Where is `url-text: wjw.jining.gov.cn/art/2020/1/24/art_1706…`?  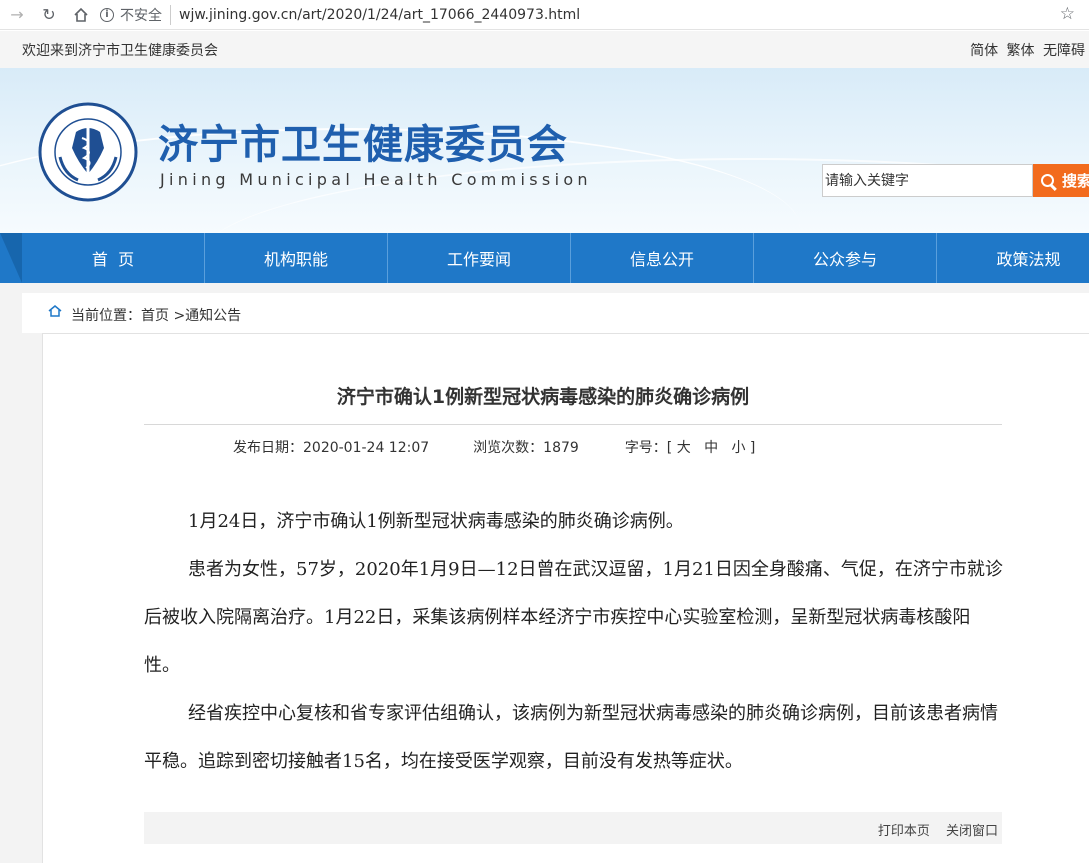
url-text: wjw.jining.gov.cn/art/2020/1/24/art_1706… is located at coordinates (379, 15).